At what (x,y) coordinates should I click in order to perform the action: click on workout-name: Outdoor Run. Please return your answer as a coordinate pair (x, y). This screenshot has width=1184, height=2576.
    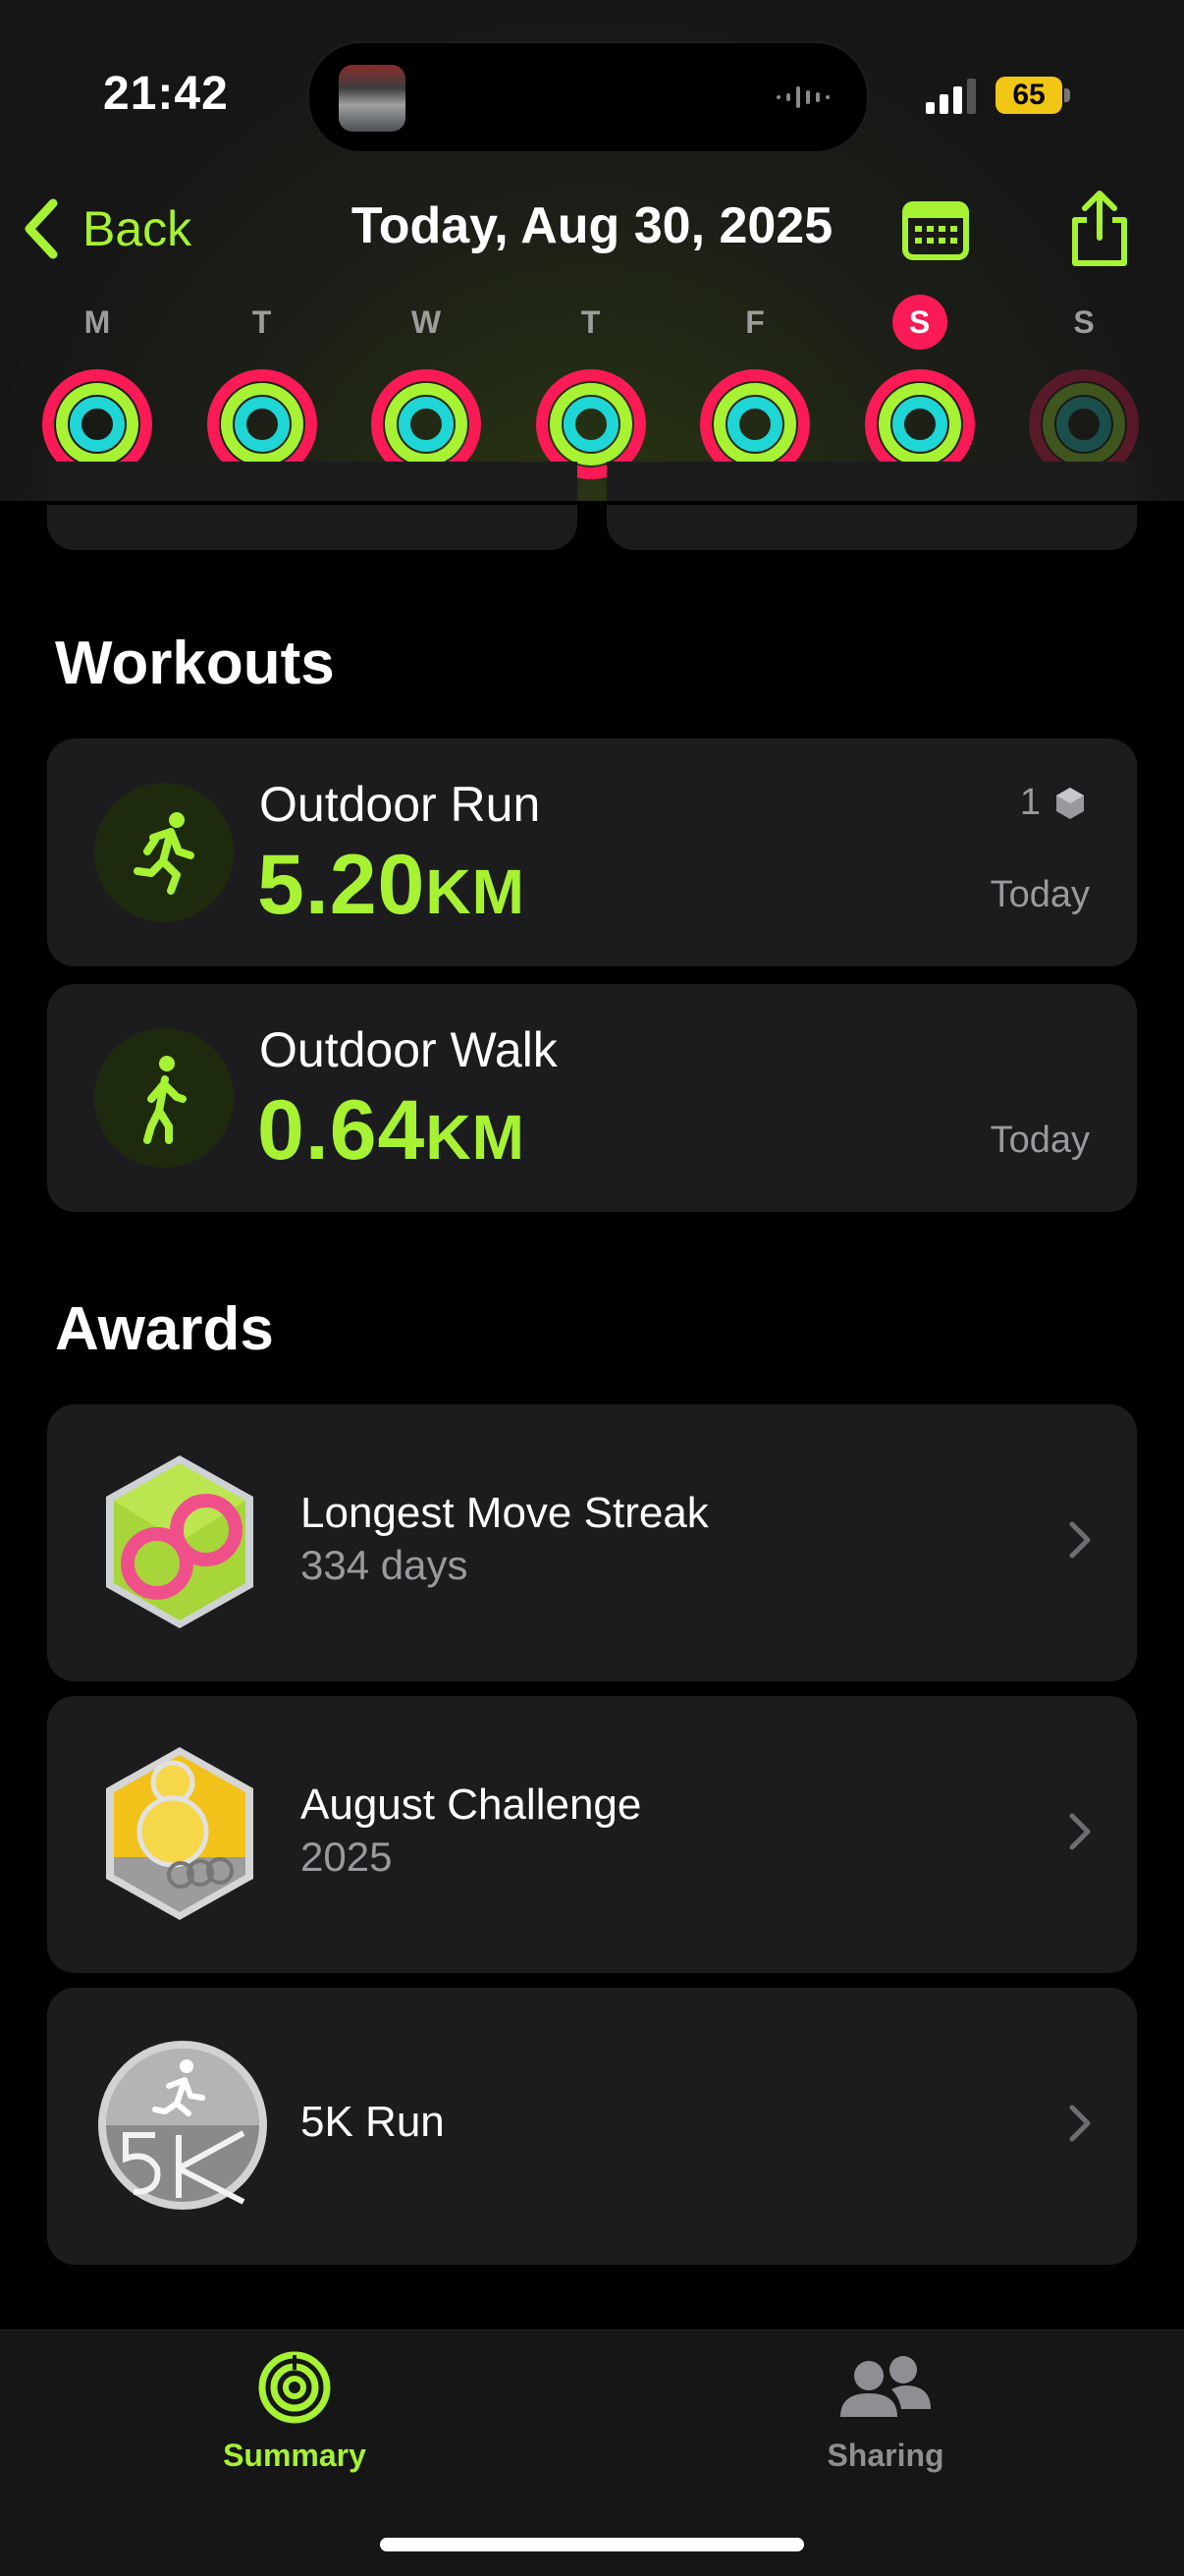
    Looking at the image, I should click on (400, 804).